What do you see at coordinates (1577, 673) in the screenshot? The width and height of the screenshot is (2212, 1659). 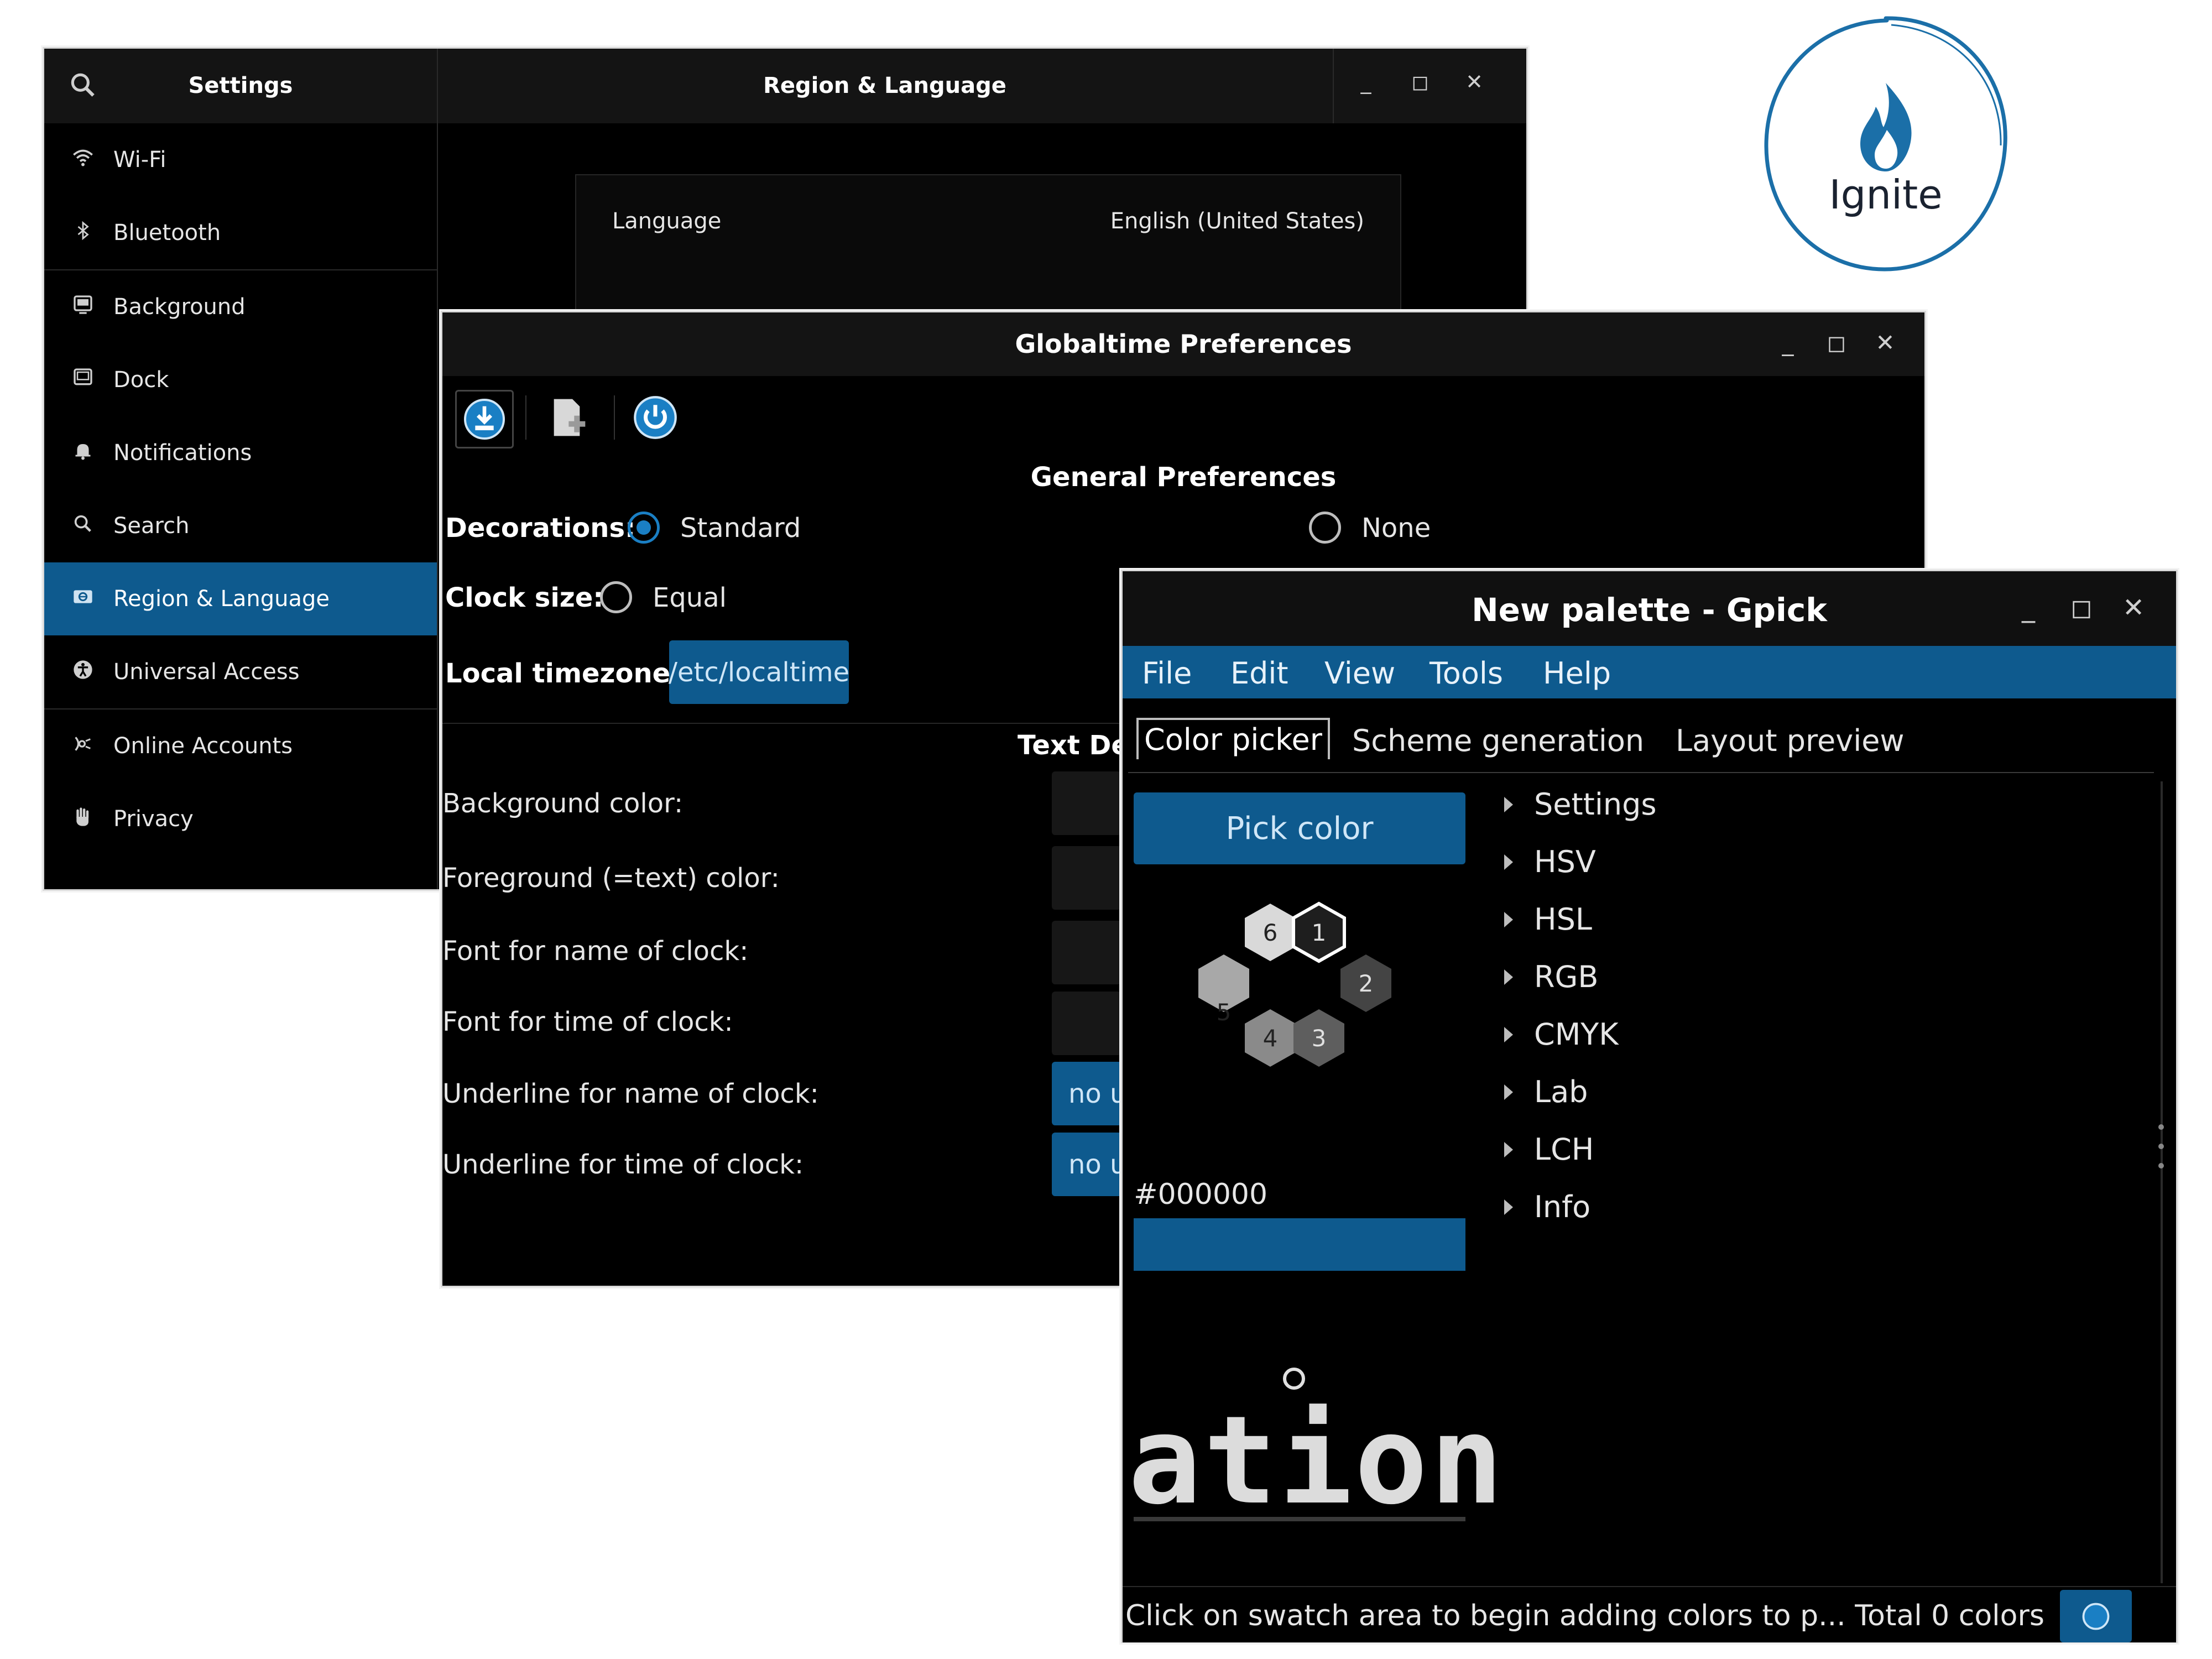 I see `menu-help: Help` at bounding box center [1577, 673].